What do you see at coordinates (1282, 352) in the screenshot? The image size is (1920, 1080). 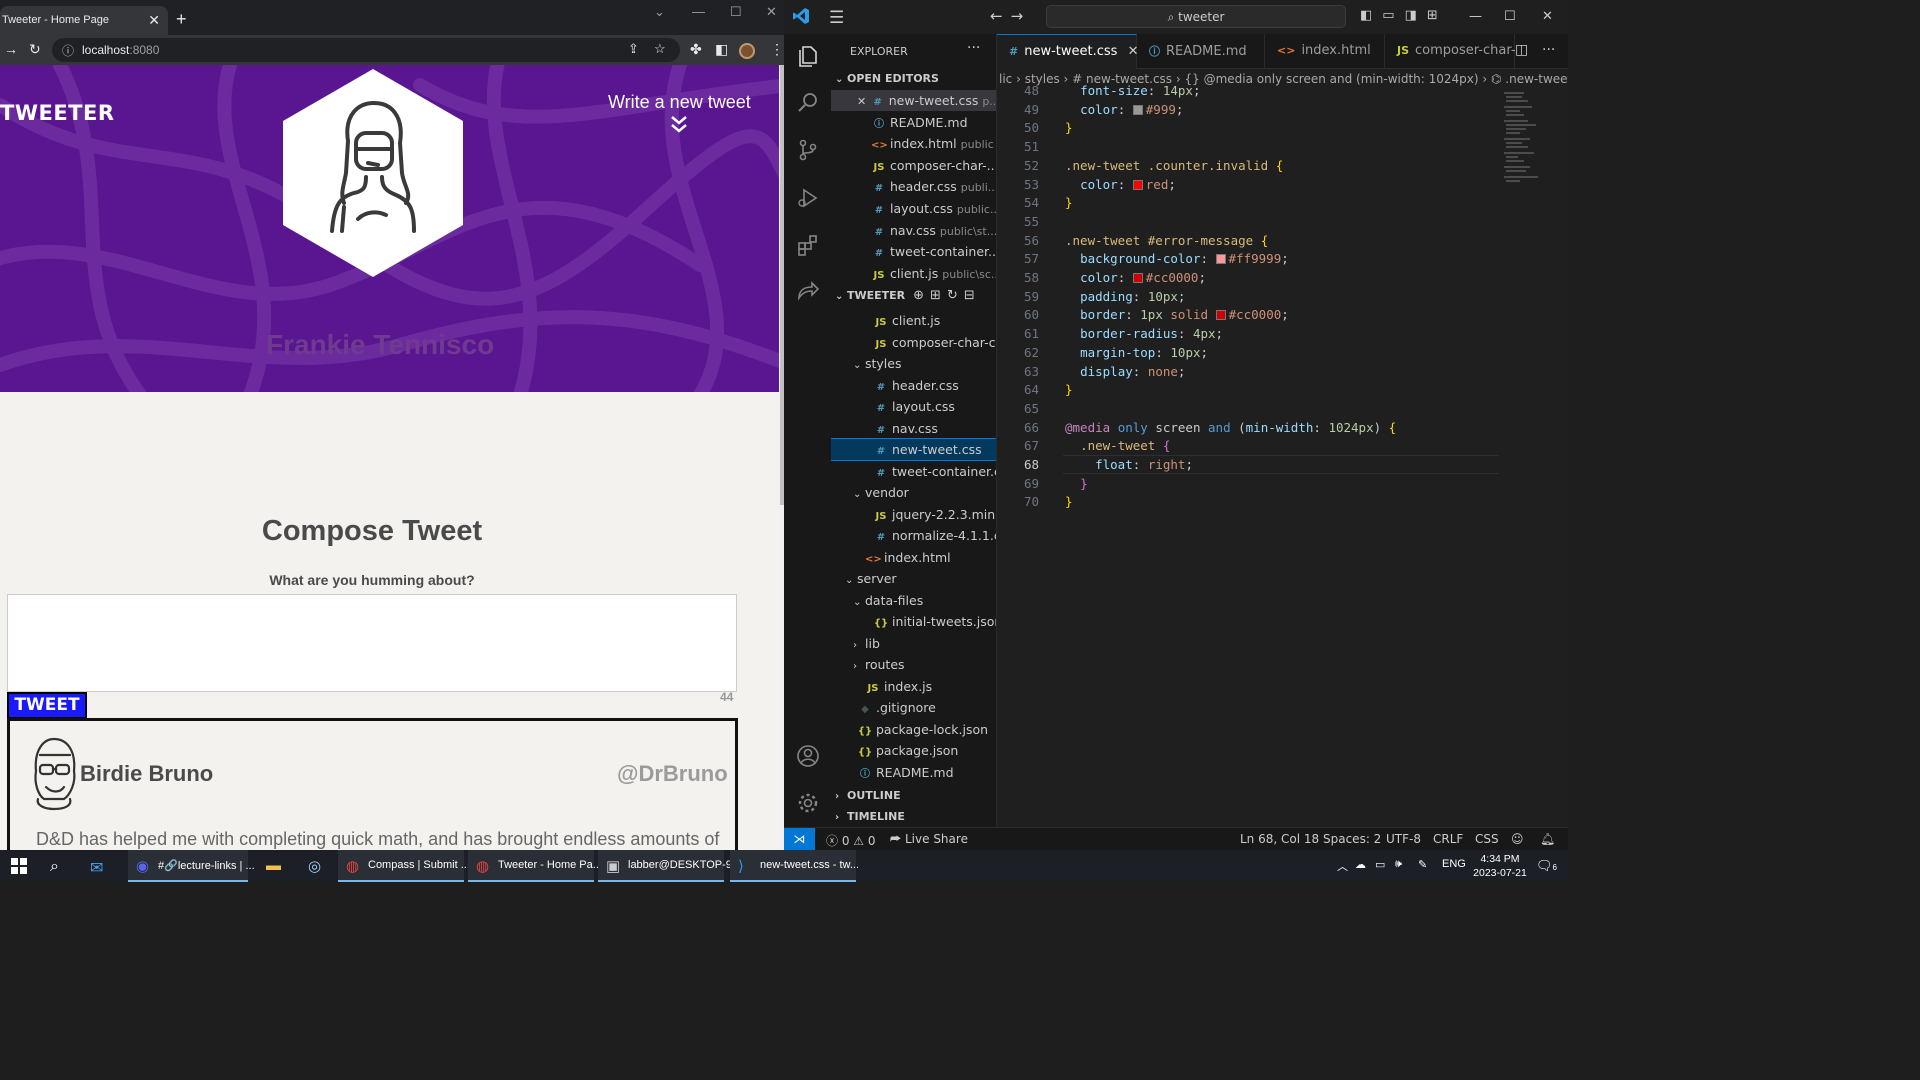 I see `code-line: 62 margin-top: 10px;` at bounding box center [1282, 352].